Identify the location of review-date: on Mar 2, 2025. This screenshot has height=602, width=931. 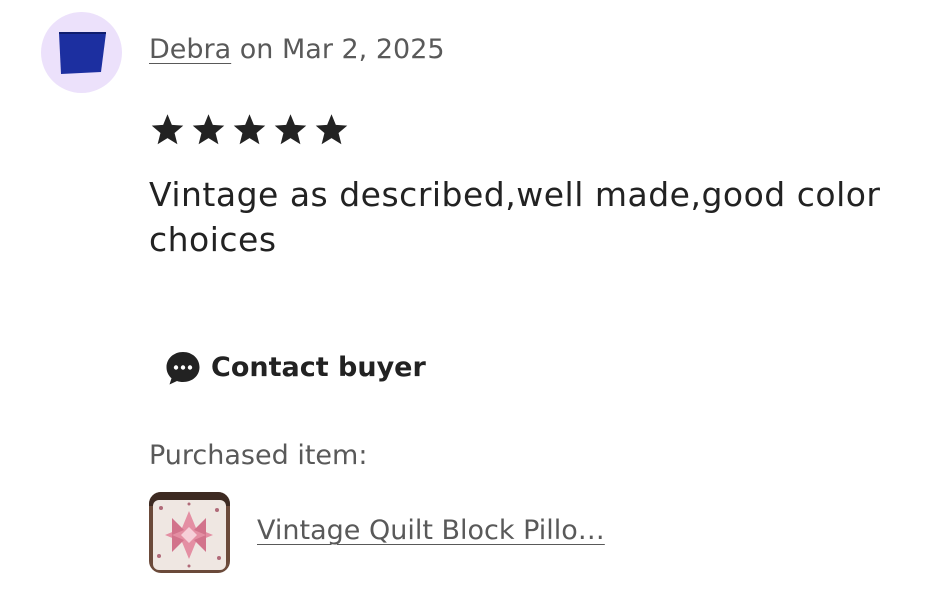
(338, 49).